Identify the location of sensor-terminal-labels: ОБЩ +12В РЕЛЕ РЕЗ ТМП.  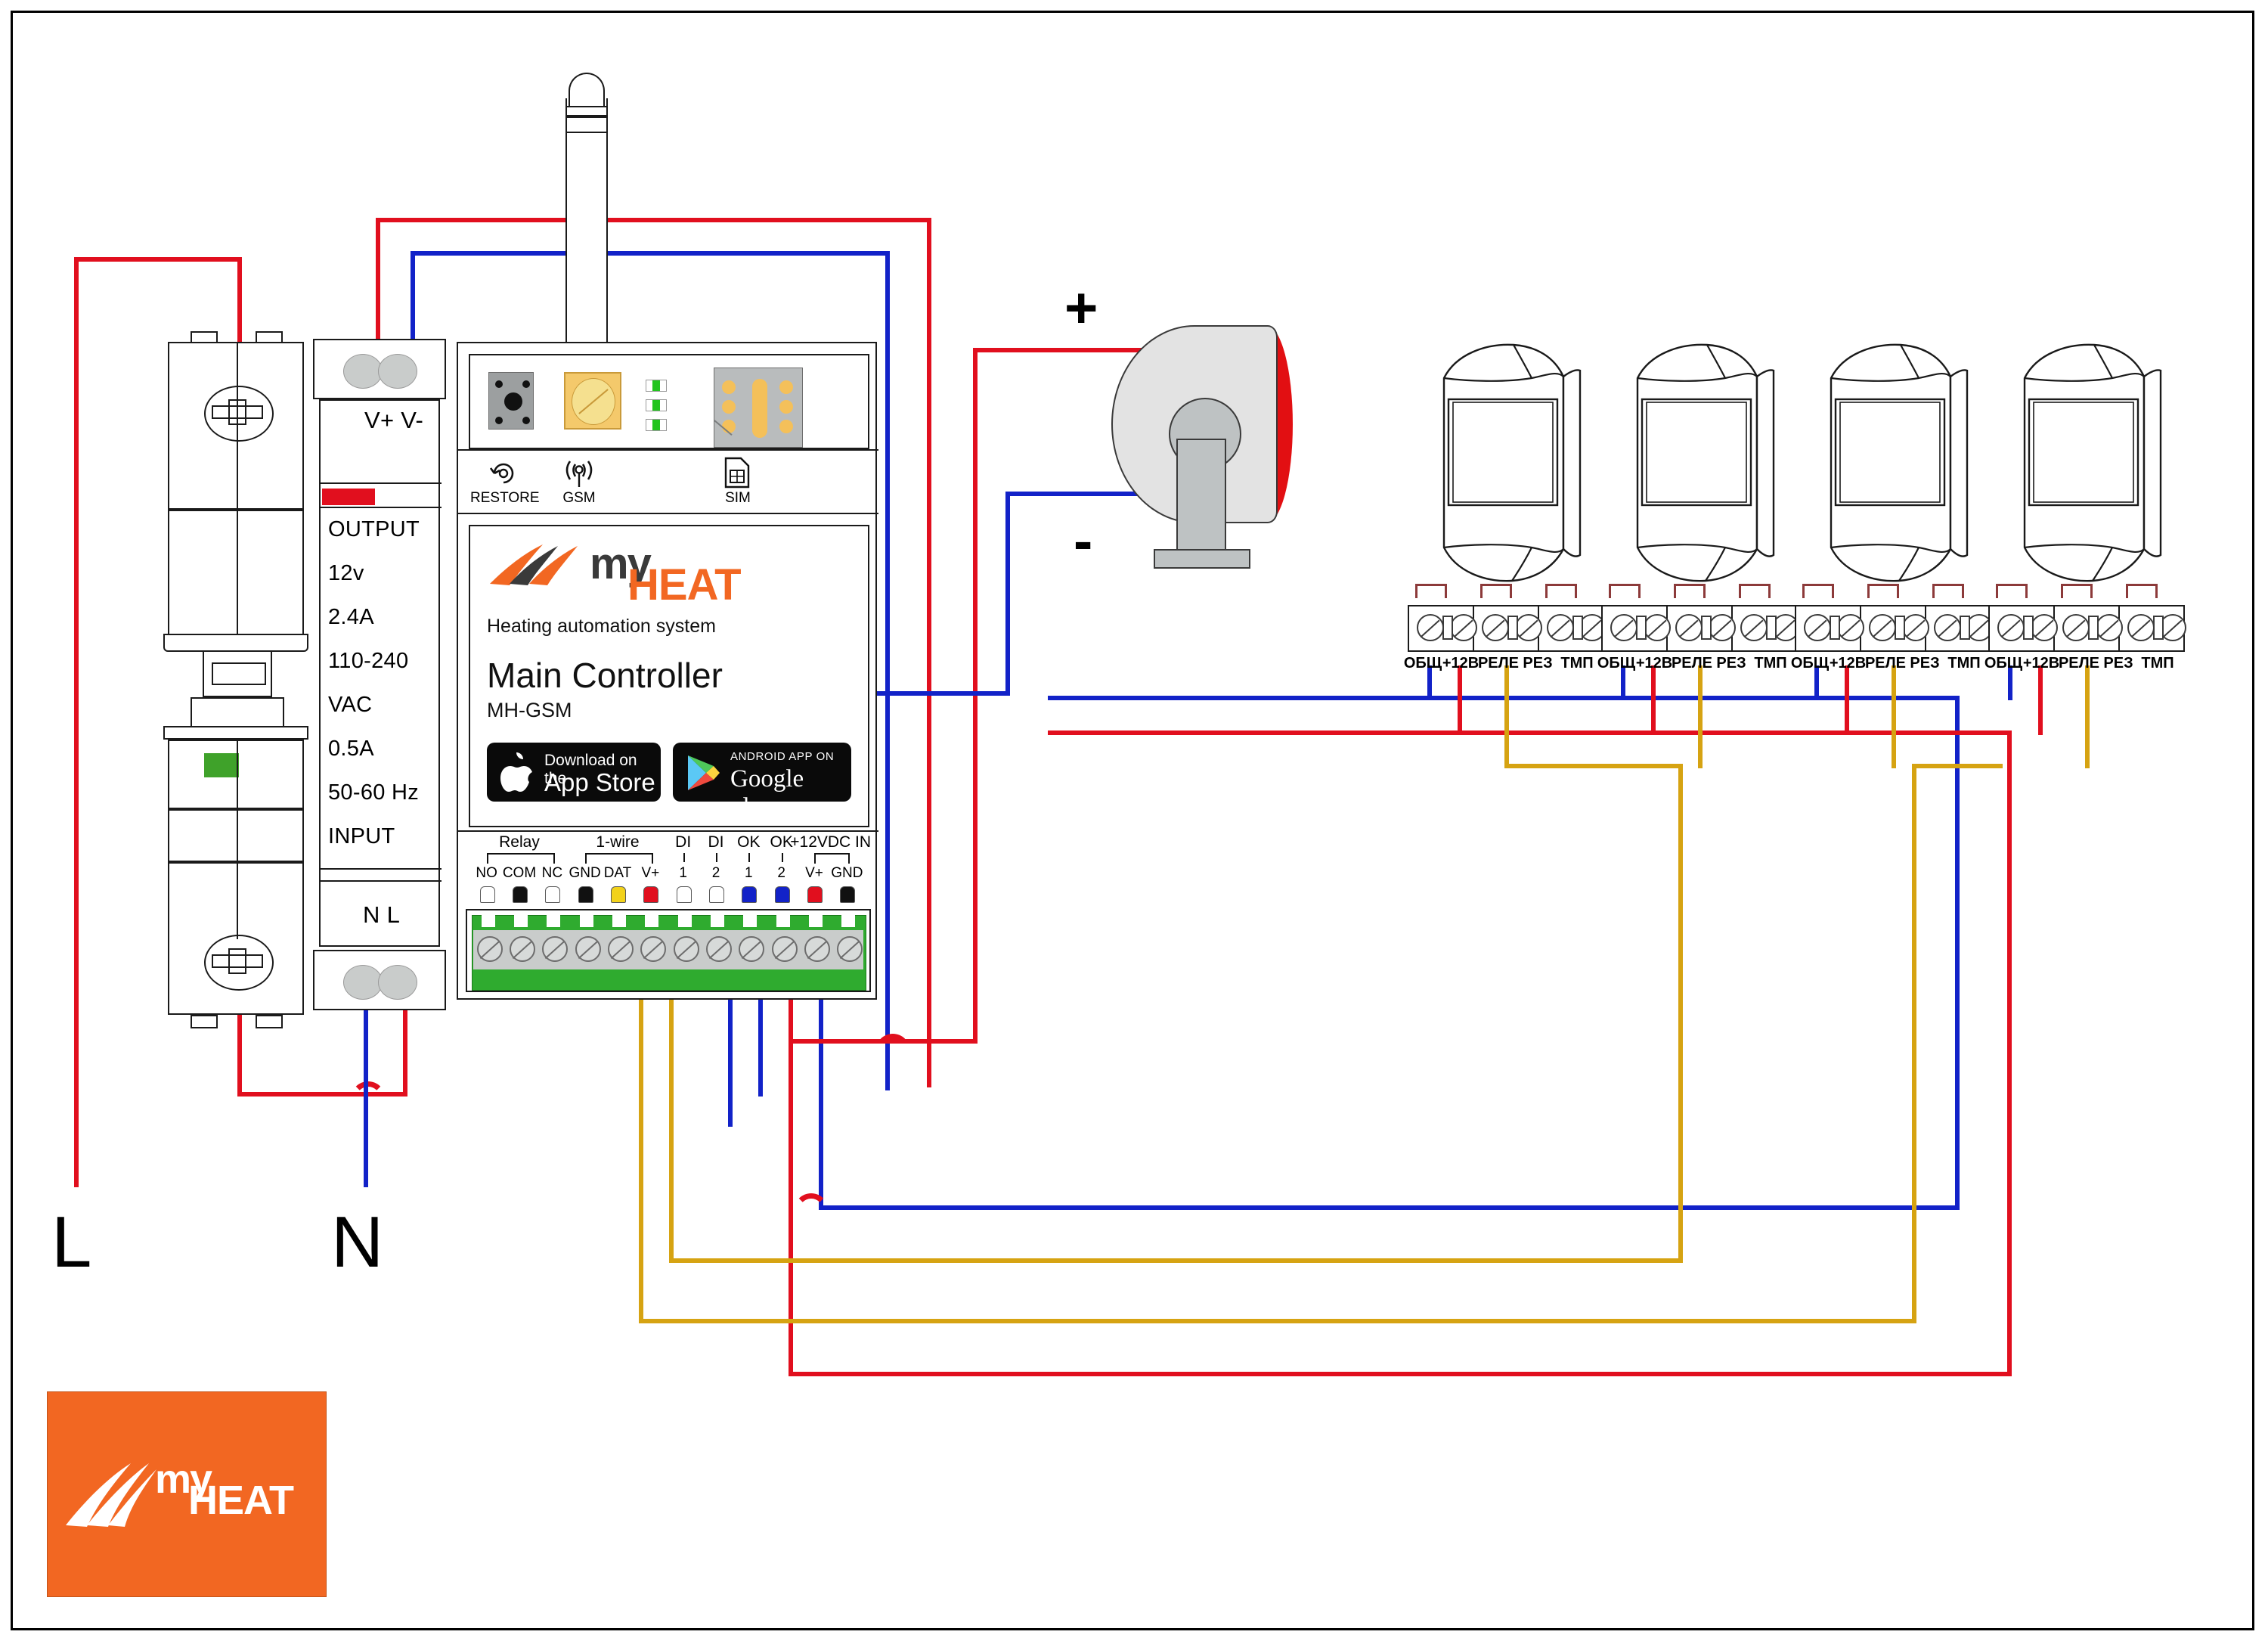
(1504, 667).